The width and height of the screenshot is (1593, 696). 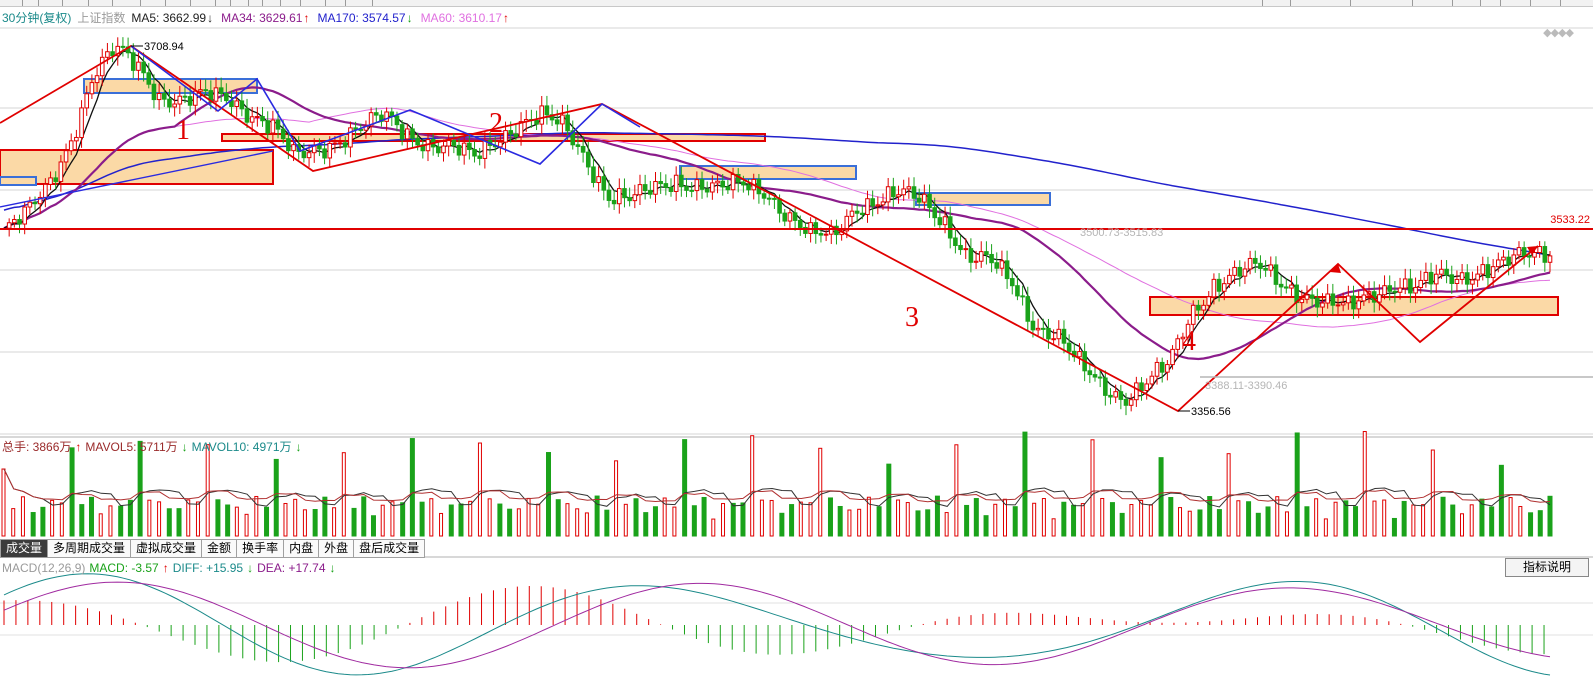 What do you see at coordinates (777, 624) in the screenshot?
I see `diff-line` at bounding box center [777, 624].